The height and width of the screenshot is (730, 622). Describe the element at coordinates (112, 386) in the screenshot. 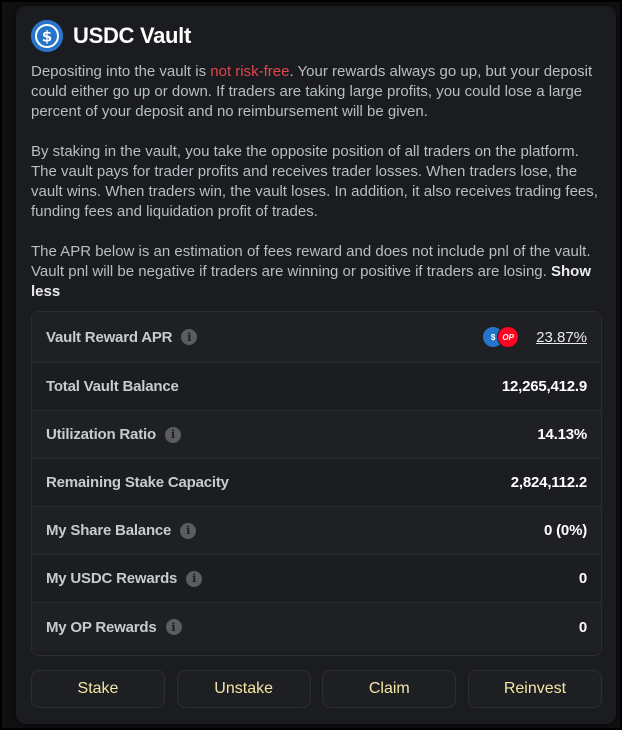

I see `stat-label-total-balance: Total Vault Balance` at that location.